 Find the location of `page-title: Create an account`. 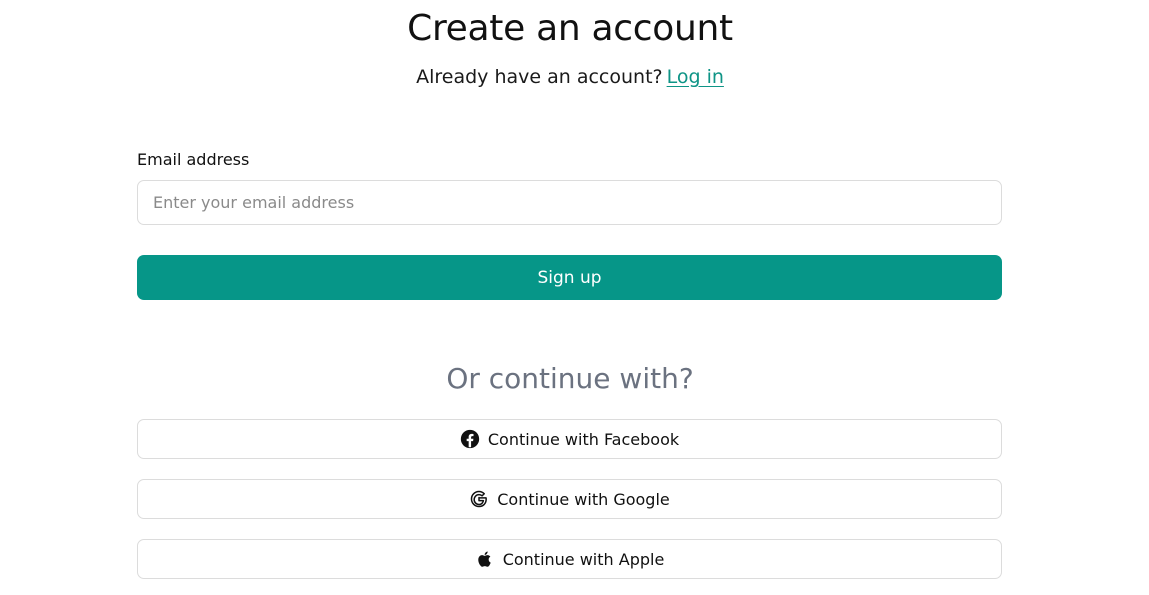

page-title: Create an account is located at coordinates (570, 28).